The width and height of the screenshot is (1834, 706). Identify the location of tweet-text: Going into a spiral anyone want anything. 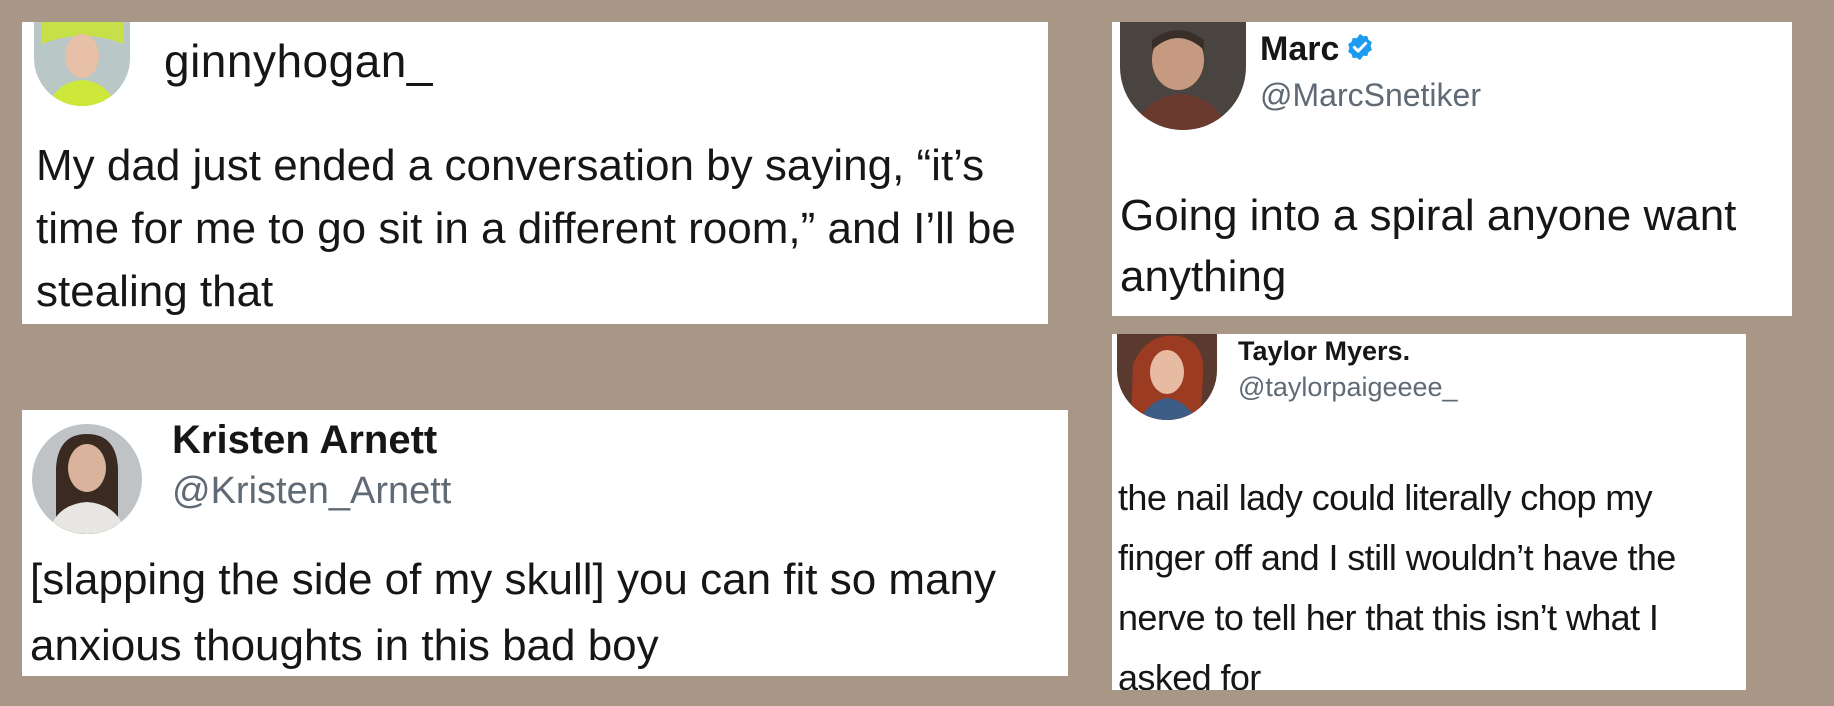
(1428, 246).